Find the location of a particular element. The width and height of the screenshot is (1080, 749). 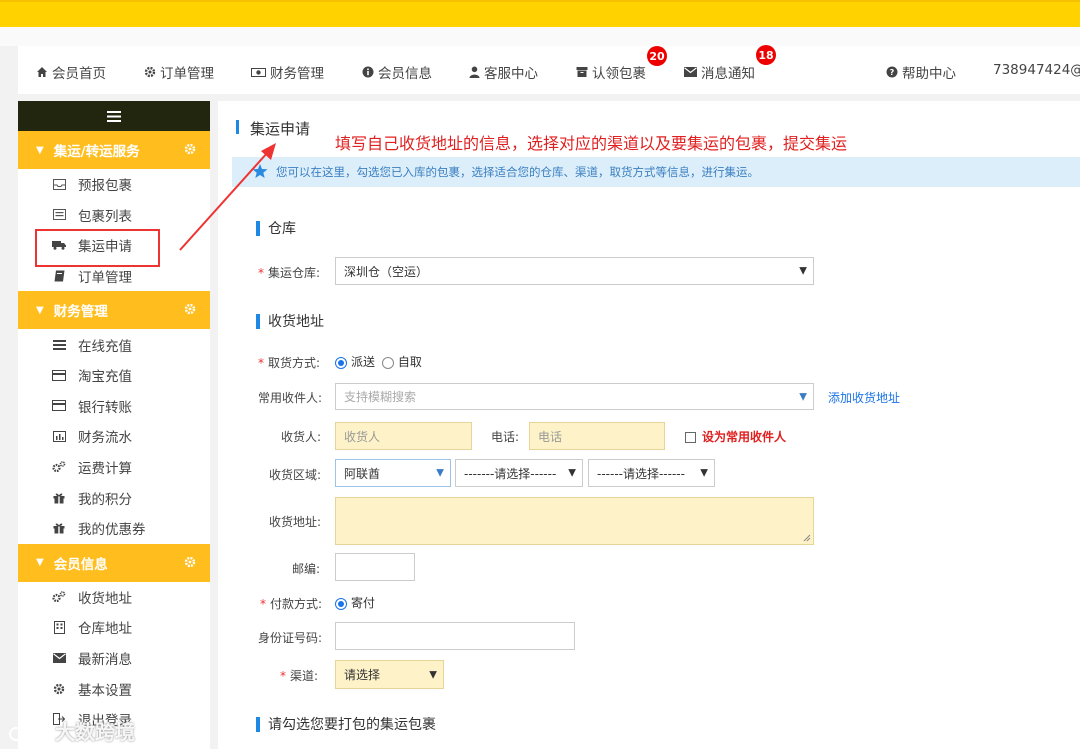

annotation-arrow is located at coordinates (227, 197).